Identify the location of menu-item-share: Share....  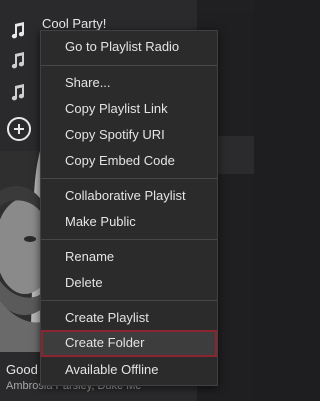
(129, 83).